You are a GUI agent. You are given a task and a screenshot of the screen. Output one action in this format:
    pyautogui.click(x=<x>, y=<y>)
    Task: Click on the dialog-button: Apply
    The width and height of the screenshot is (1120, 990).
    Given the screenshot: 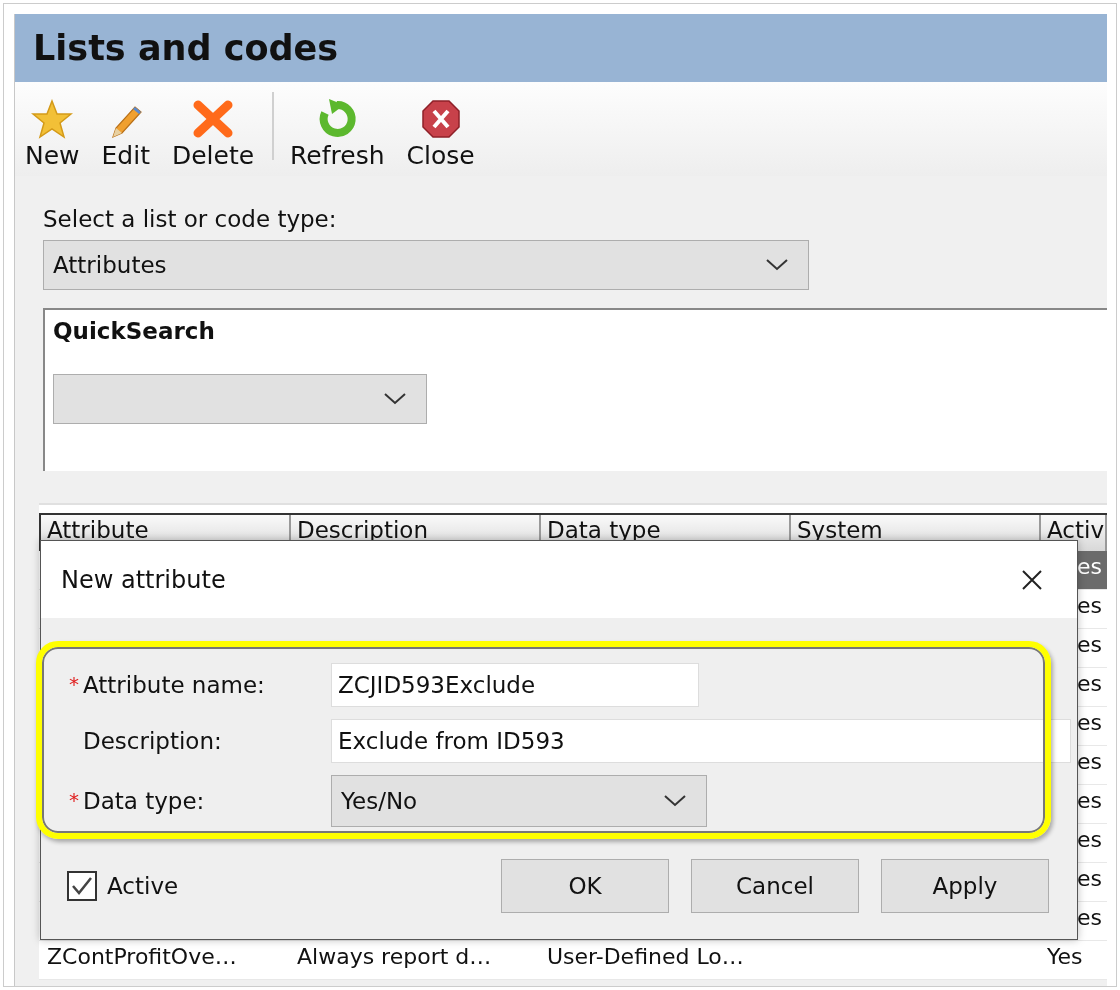 What is the action you would take?
    pyautogui.click(x=965, y=886)
    